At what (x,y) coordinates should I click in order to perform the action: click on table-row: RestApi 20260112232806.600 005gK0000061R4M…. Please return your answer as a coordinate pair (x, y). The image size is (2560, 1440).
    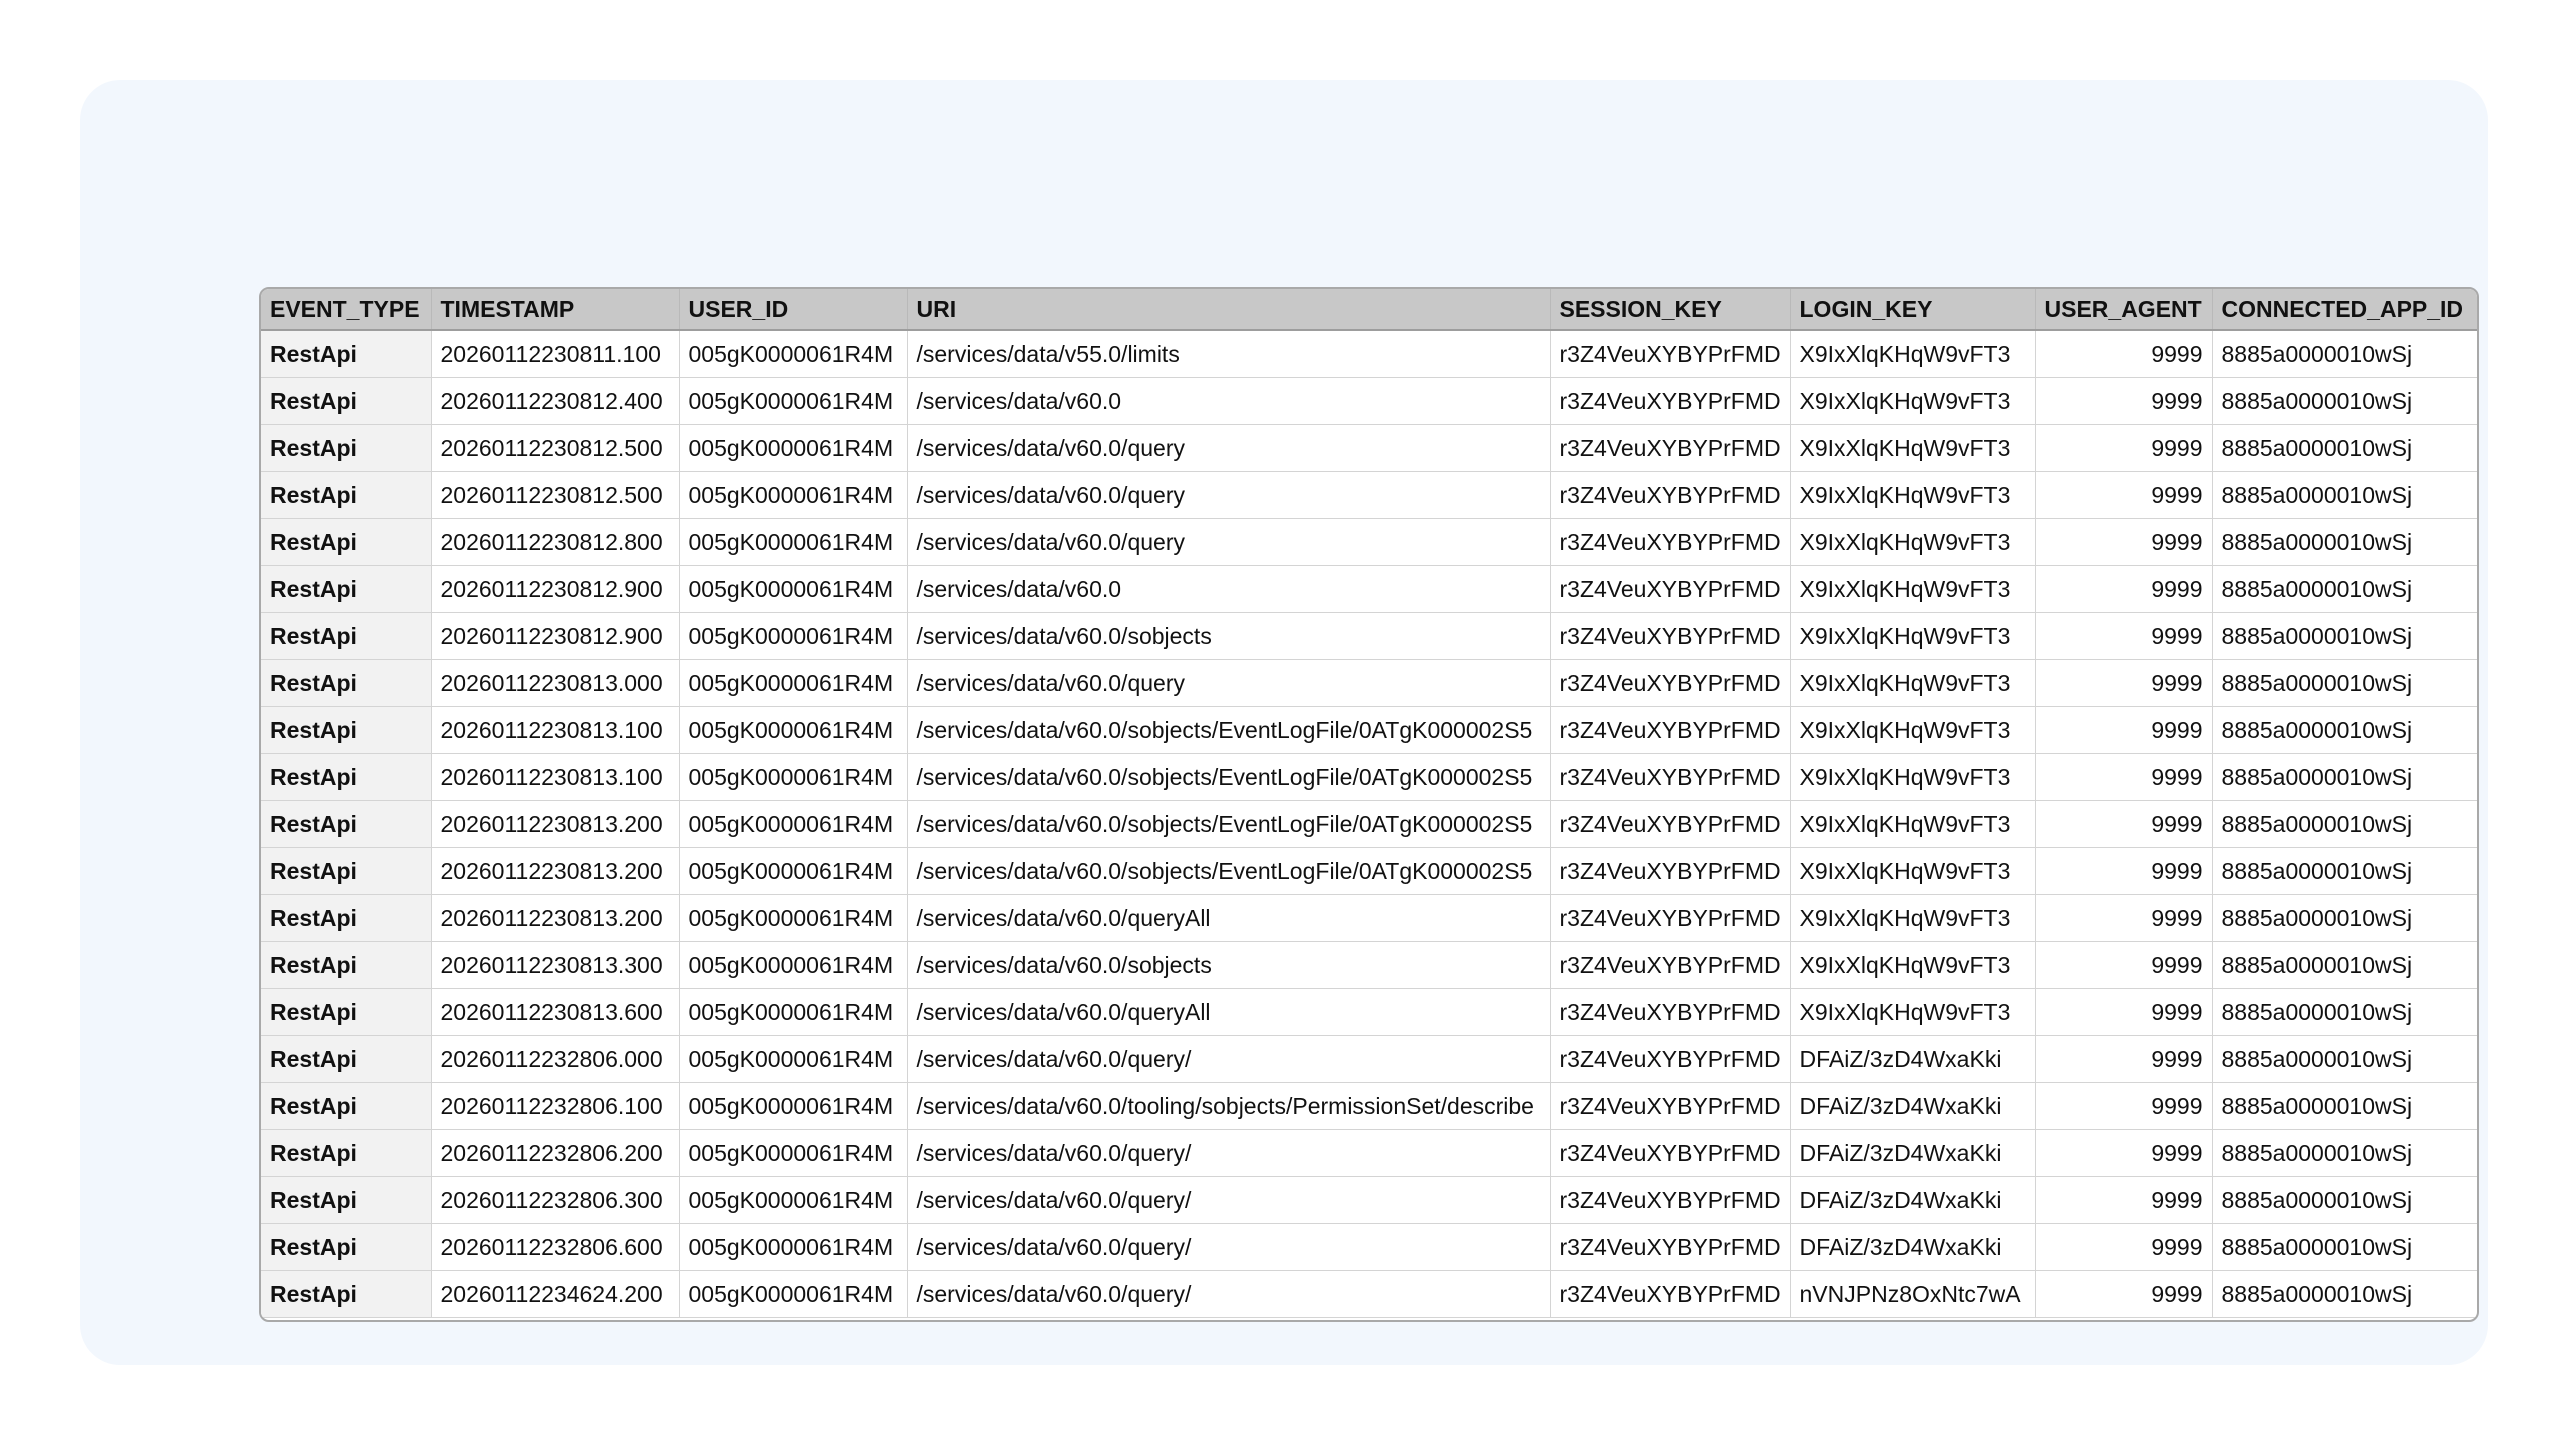
    Looking at the image, I should click on (1369, 1247).